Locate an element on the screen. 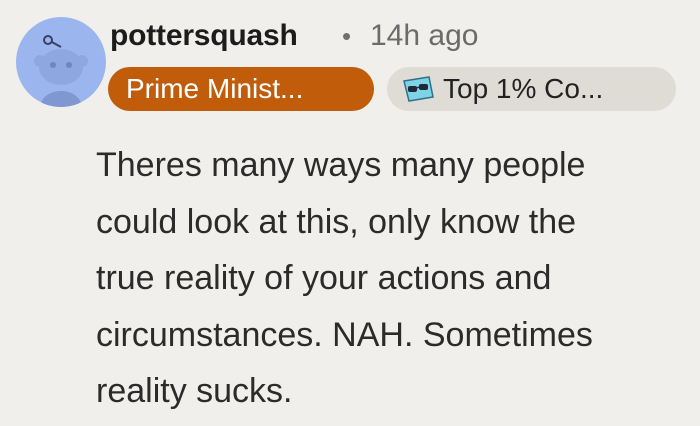 The image size is (700, 426). sunglasses-emoji-icon is located at coordinates (418, 89).